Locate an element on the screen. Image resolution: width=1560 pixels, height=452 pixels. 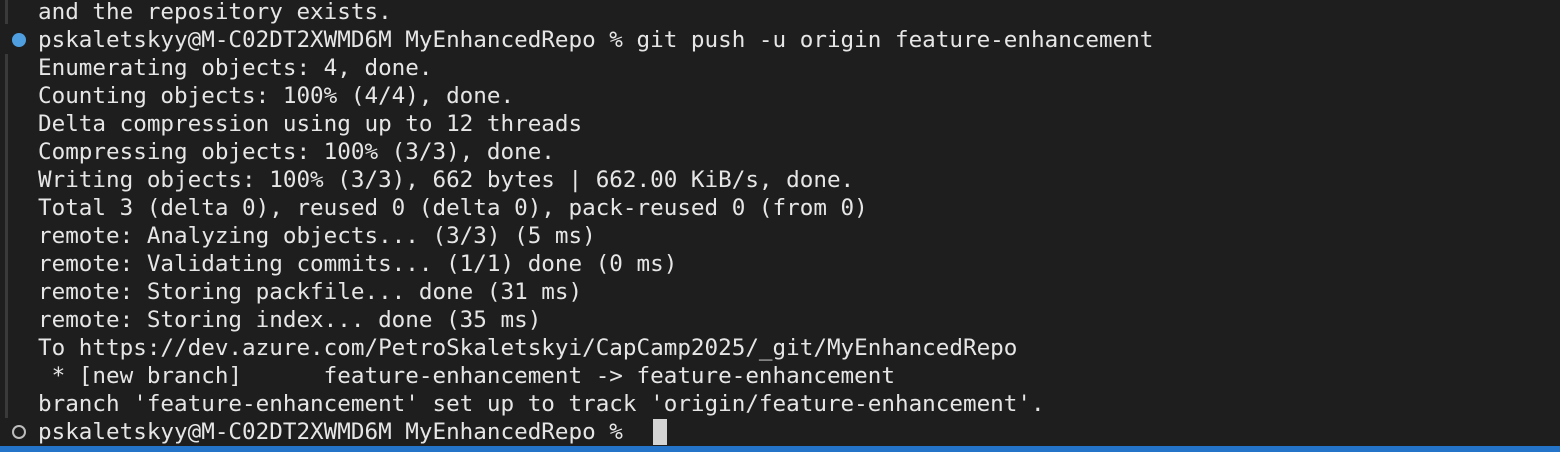
command-success-marker-icon is located at coordinates (19, 40).